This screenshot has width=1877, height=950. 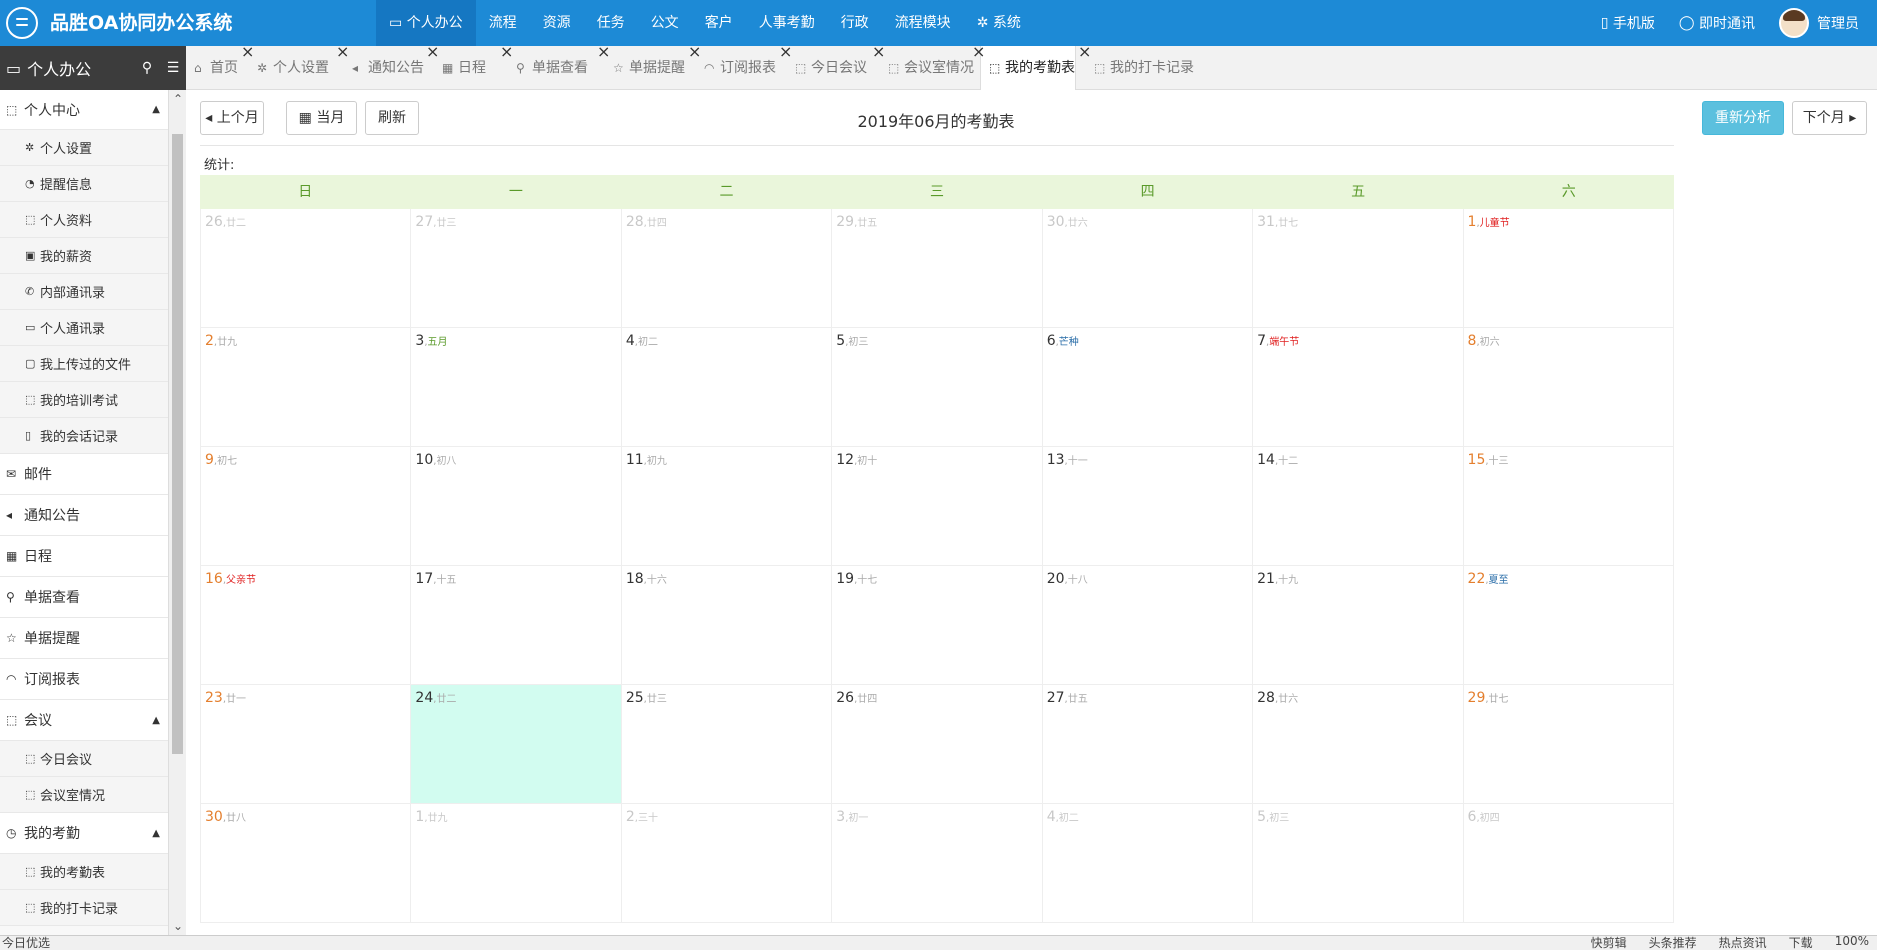 What do you see at coordinates (611, 23) in the screenshot?
I see `nav-item-3: 任务` at bounding box center [611, 23].